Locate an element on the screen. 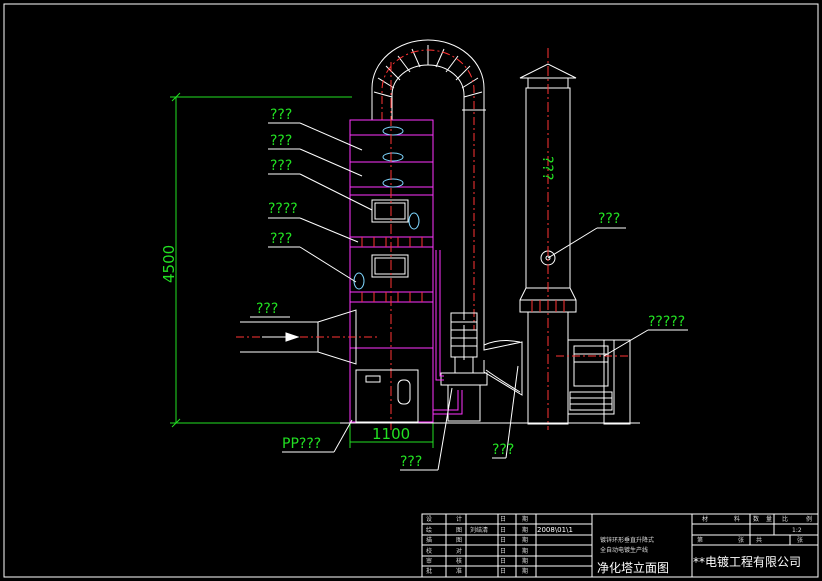 The height and width of the screenshot is (581, 822). tb-date-label-5: 日 is located at coordinates (503, 561).